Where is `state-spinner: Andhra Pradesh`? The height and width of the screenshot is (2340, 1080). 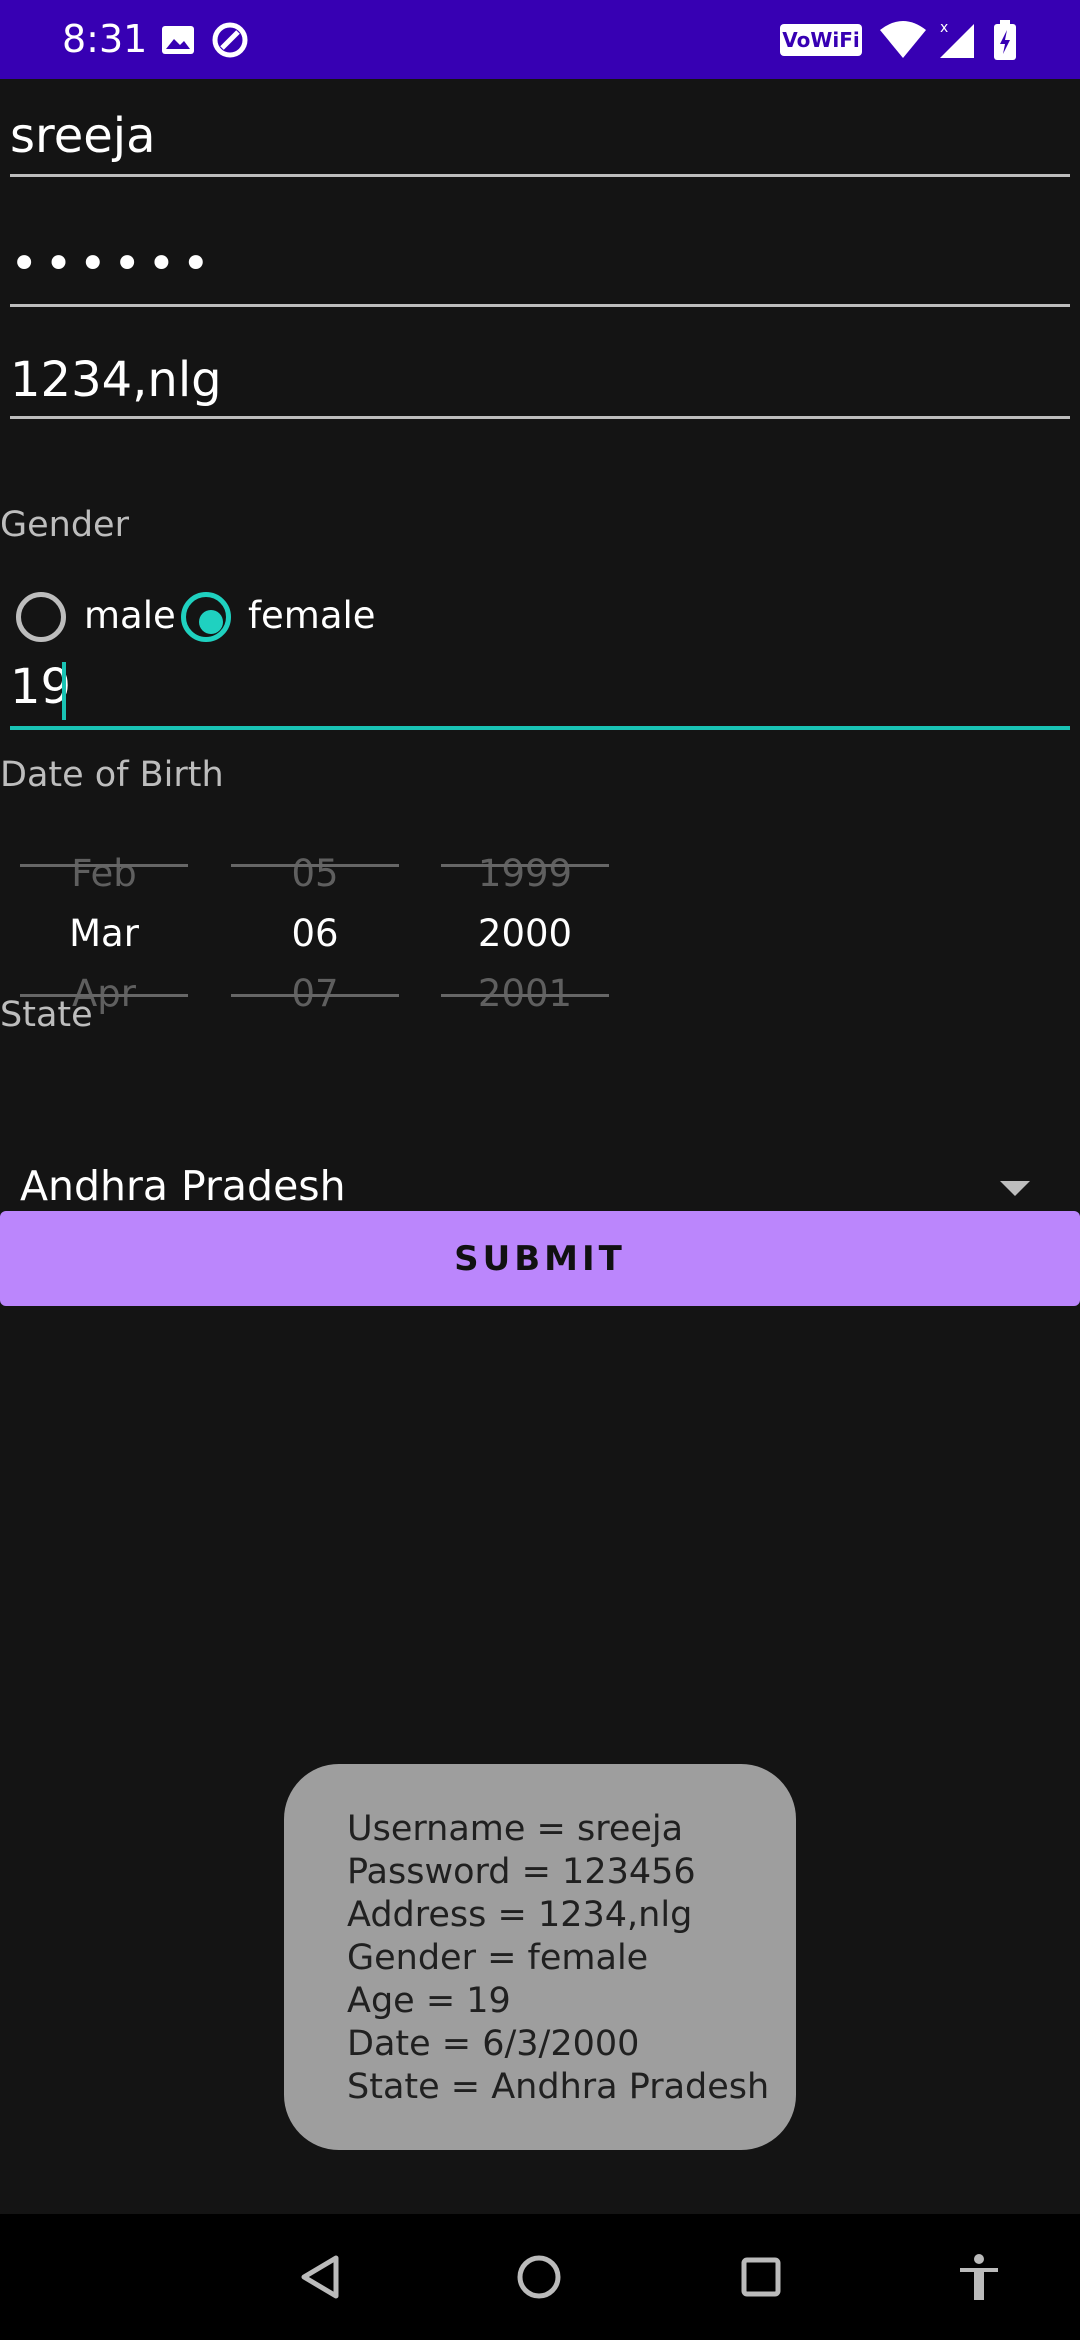 state-spinner: Andhra Pradesh is located at coordinates (183, 1186).